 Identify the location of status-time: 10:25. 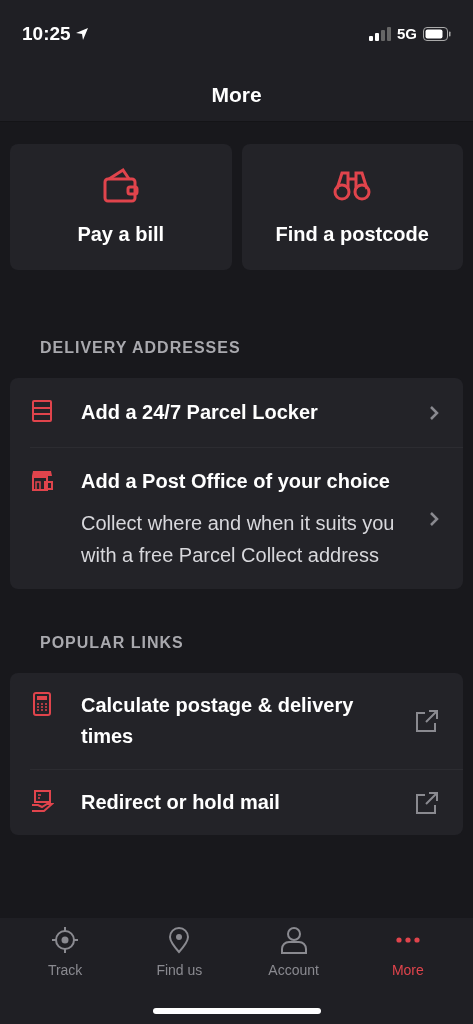
(46, 33).